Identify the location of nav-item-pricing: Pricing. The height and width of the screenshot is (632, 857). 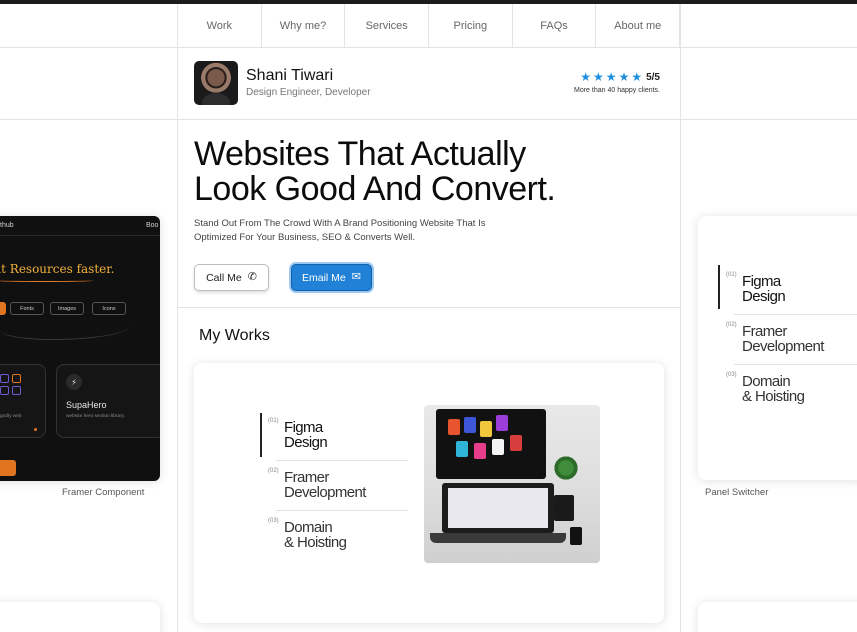
(471, 26).